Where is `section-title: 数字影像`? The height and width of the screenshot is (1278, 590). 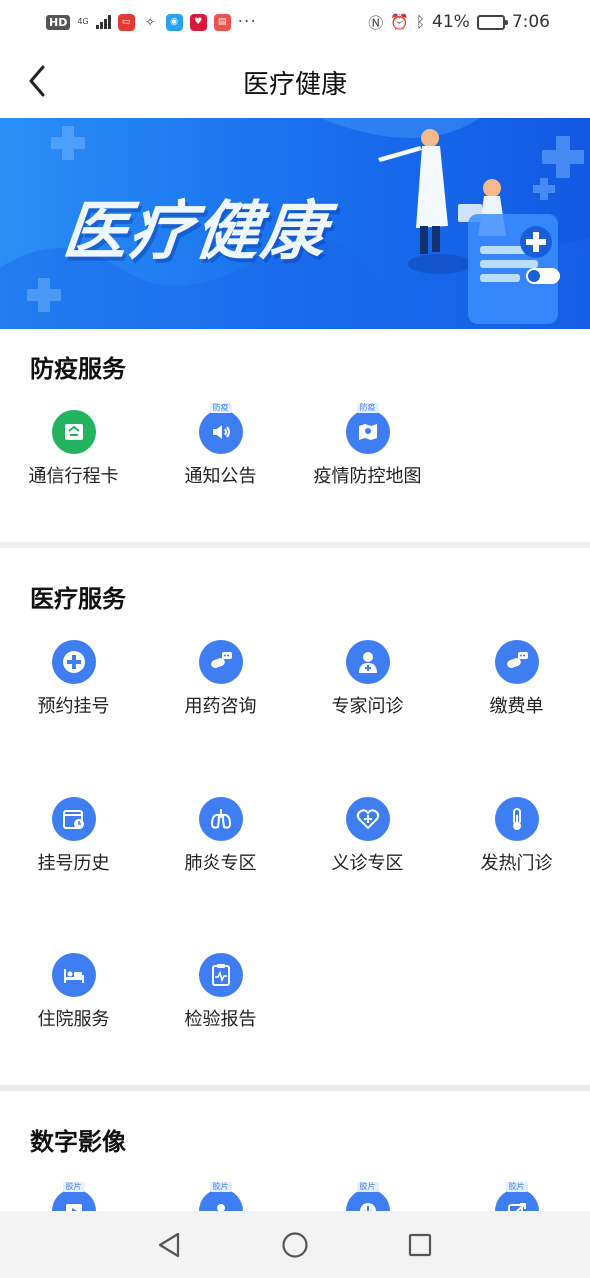
section-title: 数字影像 is located at coordinates (78, 1142).